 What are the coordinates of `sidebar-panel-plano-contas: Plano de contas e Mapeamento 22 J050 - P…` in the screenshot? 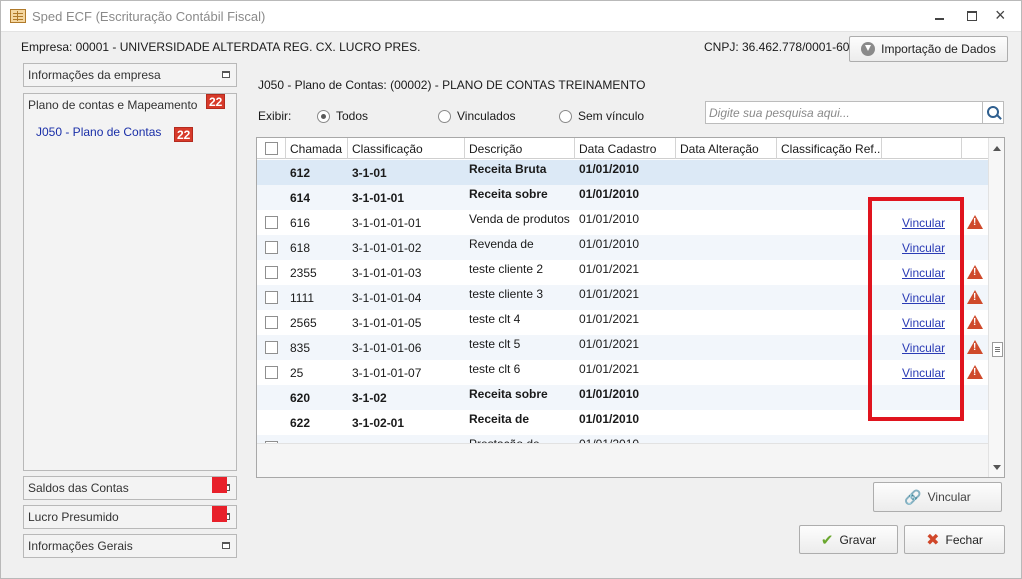 It's located at (130, 282).